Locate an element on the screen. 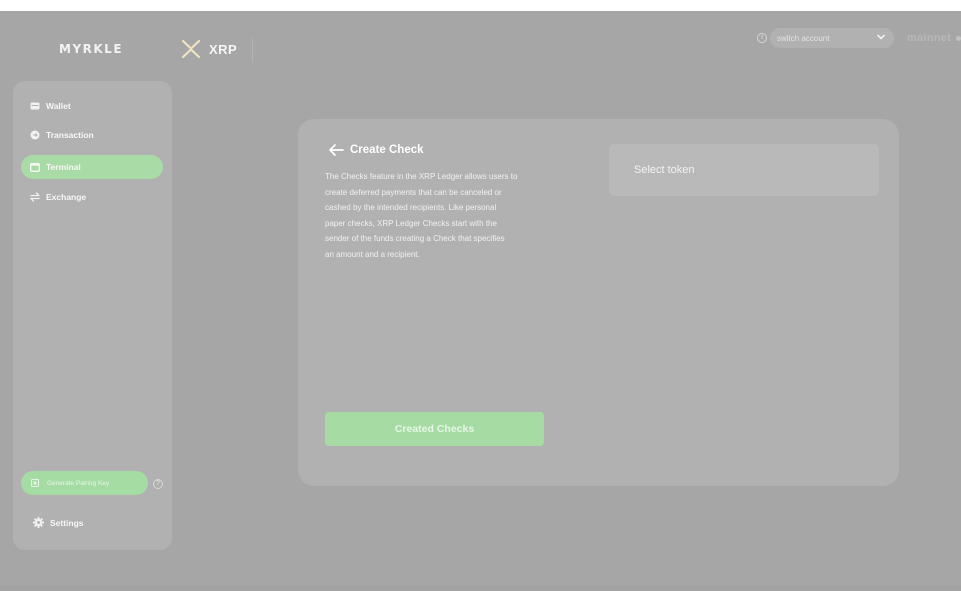 The height and width of the screenshot is (591, 961). gear-icon is located at coordinates (38, 522).